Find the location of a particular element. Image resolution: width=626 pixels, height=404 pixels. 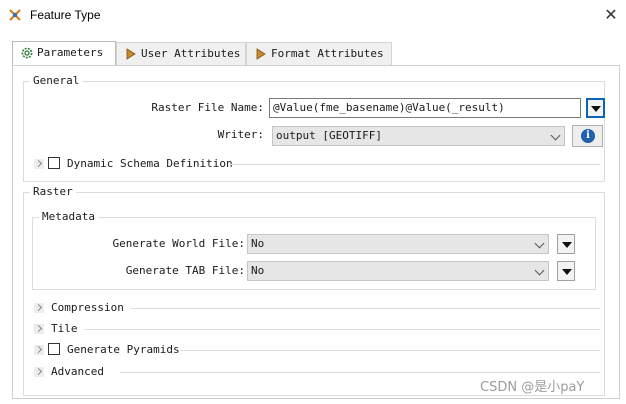

generate-pyramids-label: Generate Pyramids is located at coordinates (123, 349).